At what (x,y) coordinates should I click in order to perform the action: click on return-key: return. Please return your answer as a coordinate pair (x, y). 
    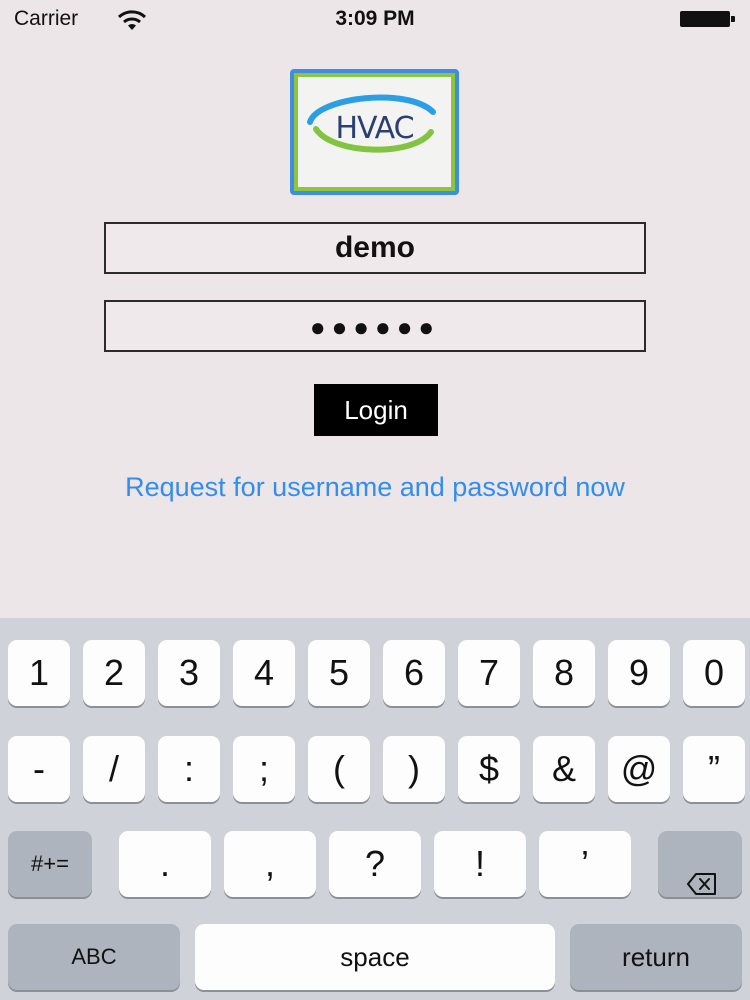
    Looking at the image, I should click on (656, 957).